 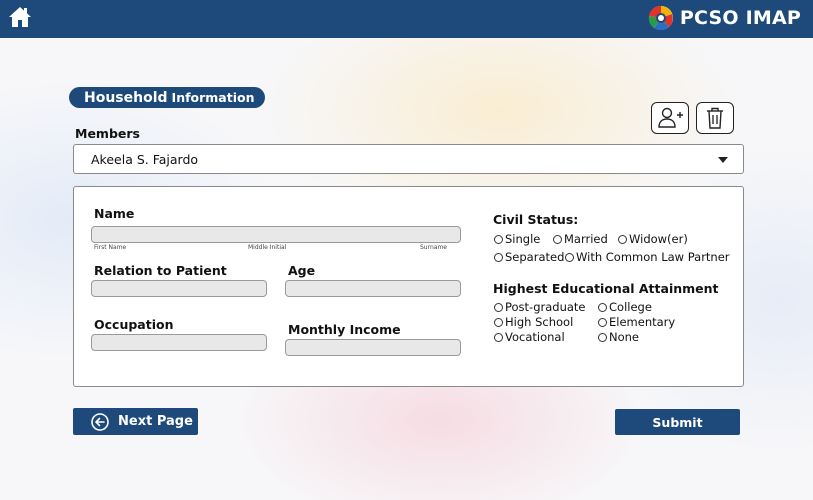 I want to click on radio-label: Widow(er), so click(x=658, y=239).